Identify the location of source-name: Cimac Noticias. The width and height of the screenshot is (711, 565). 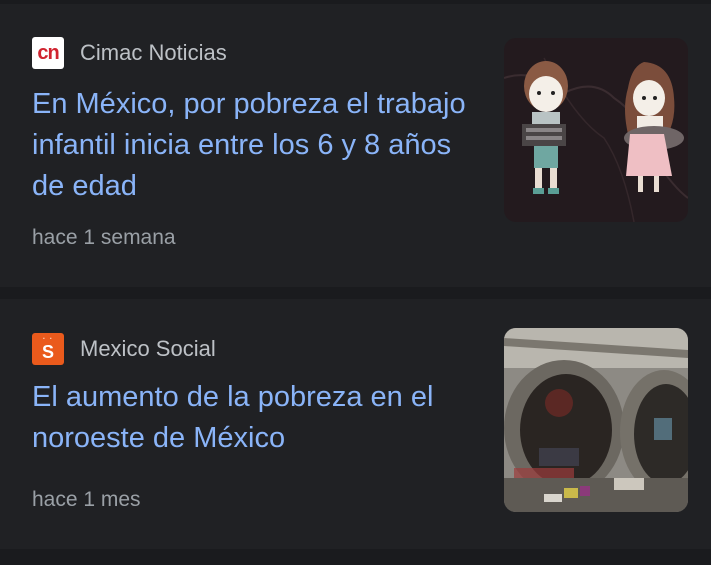
(153, 52).